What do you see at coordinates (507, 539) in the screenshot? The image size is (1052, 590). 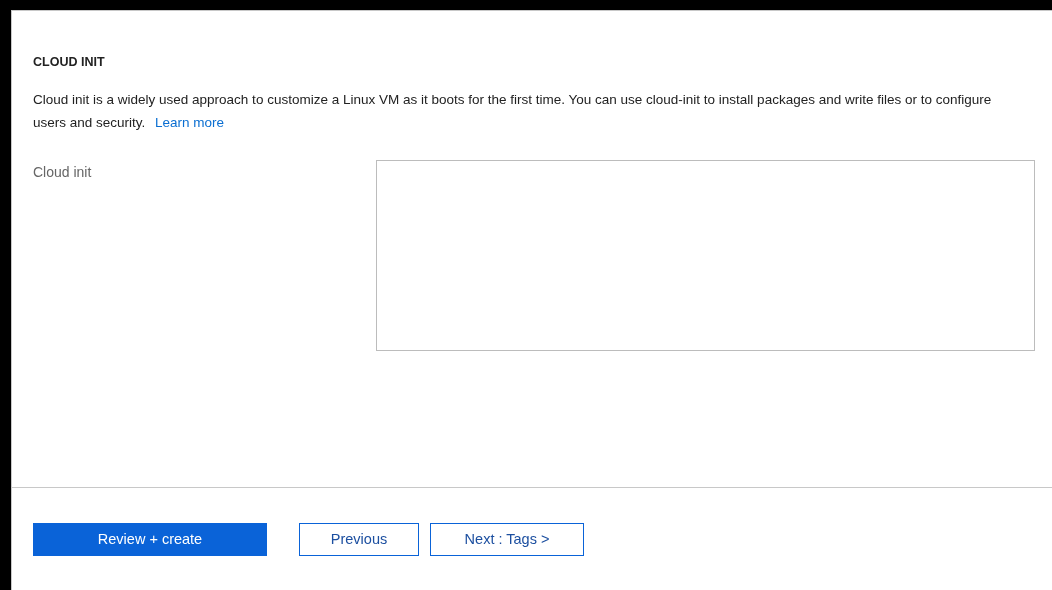 I see `nav-button: Next : Tags >` at bounding box center [507, 539].